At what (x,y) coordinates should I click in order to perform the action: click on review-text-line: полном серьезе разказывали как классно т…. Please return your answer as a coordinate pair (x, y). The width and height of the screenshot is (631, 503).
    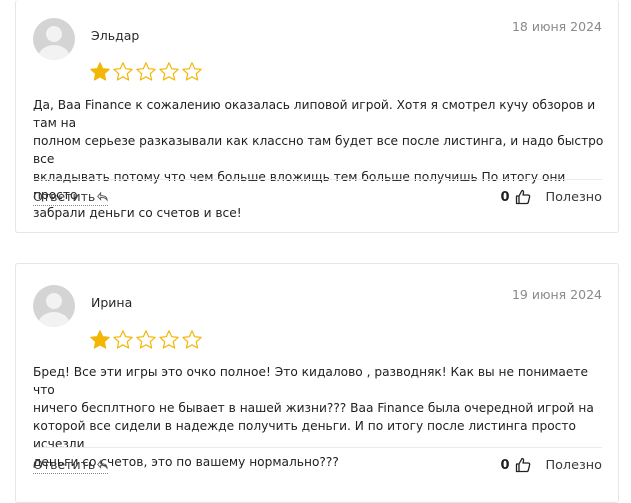
    Looking at the image, I should click on (318, 150).